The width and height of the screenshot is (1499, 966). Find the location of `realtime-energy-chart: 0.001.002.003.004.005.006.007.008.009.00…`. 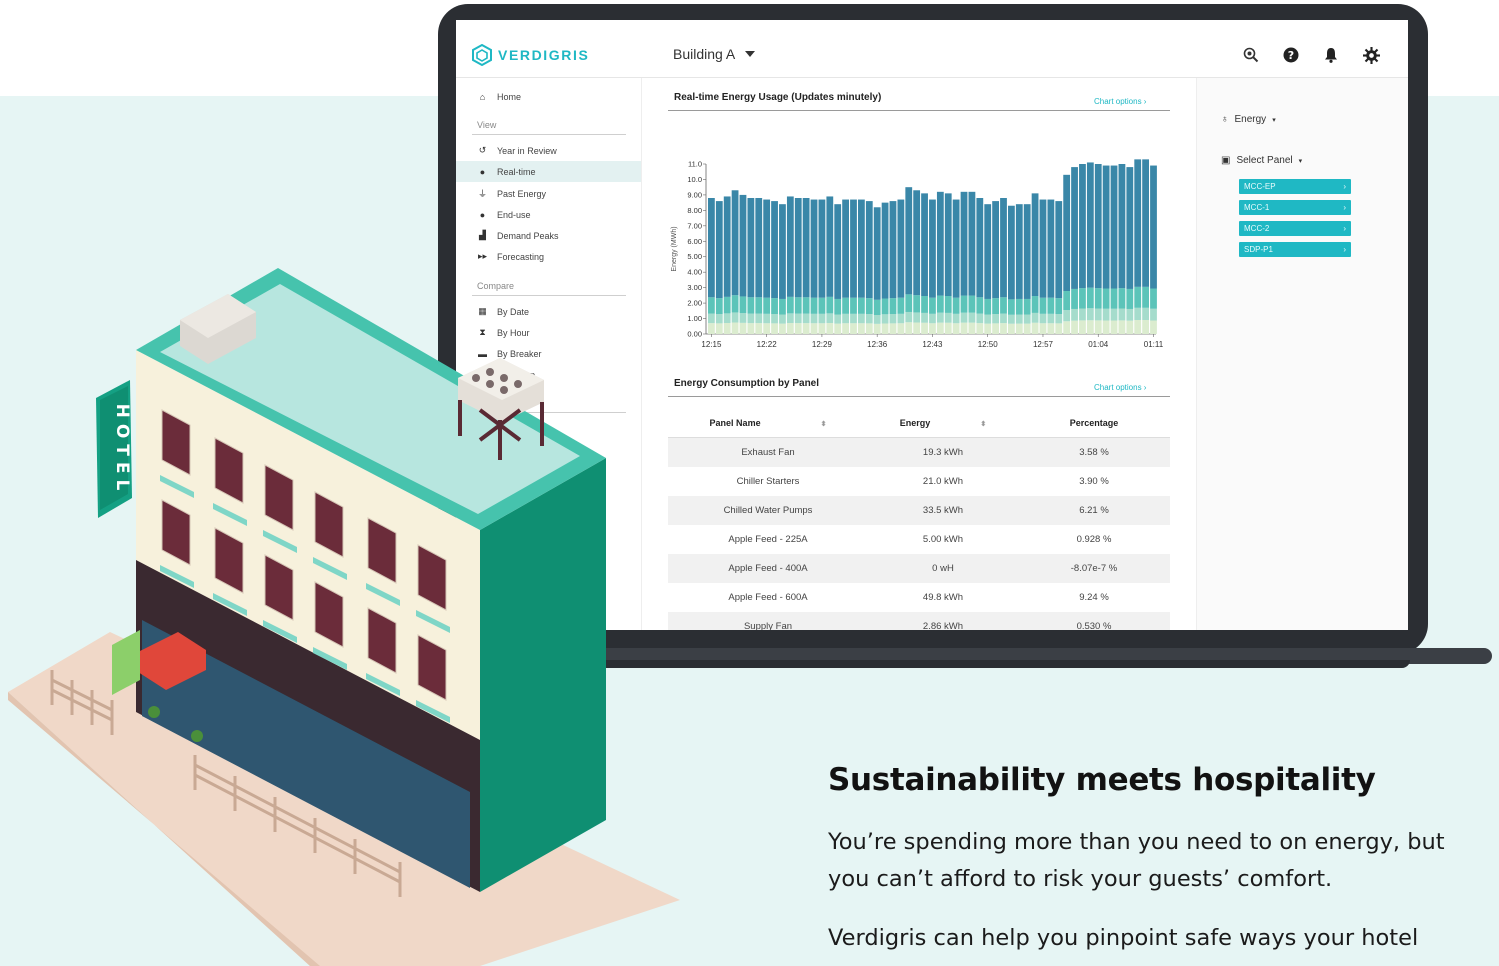

realtime-energy-chart: 0.001.002.003.004.005.006.007.008.009.00… is located at coordinates (917, 254).